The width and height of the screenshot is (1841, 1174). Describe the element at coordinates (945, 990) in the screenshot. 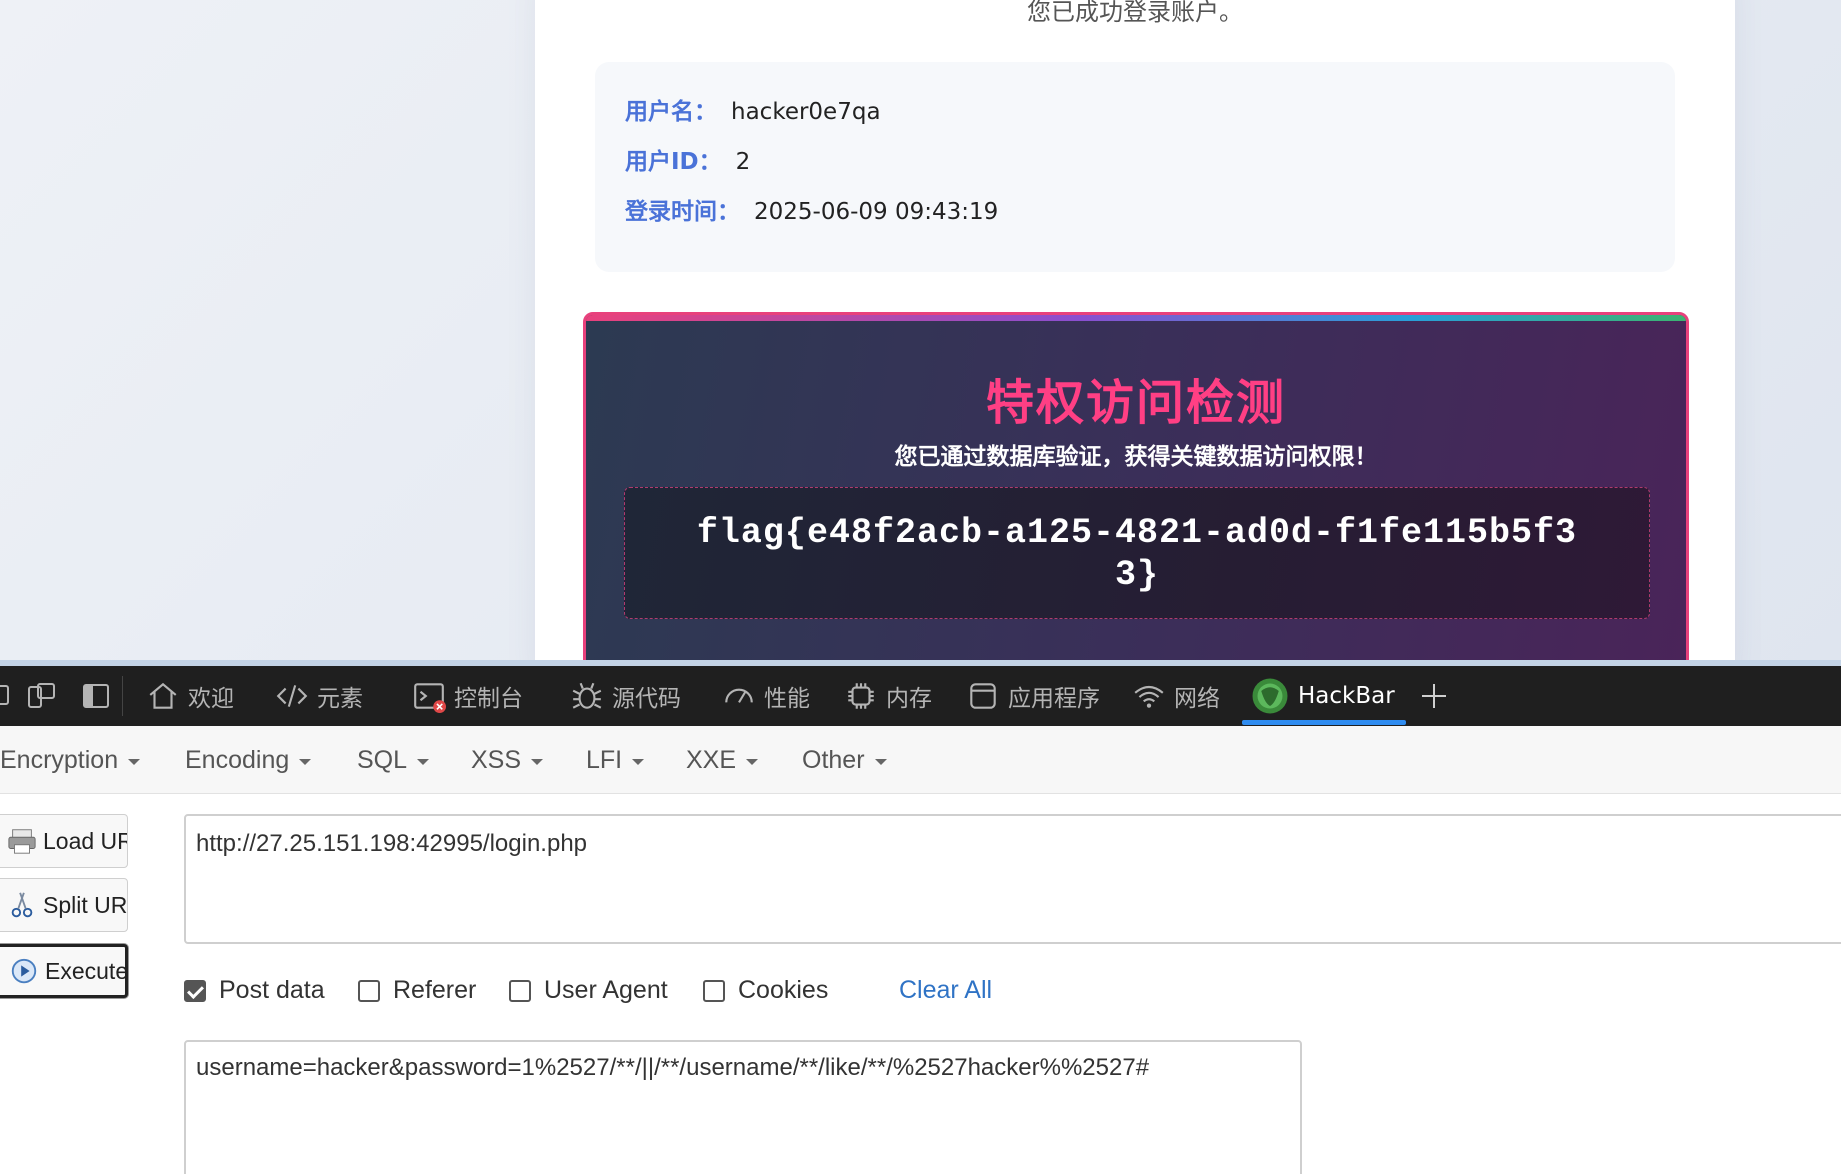

I see `clear-all-link: Clear All` at that location.